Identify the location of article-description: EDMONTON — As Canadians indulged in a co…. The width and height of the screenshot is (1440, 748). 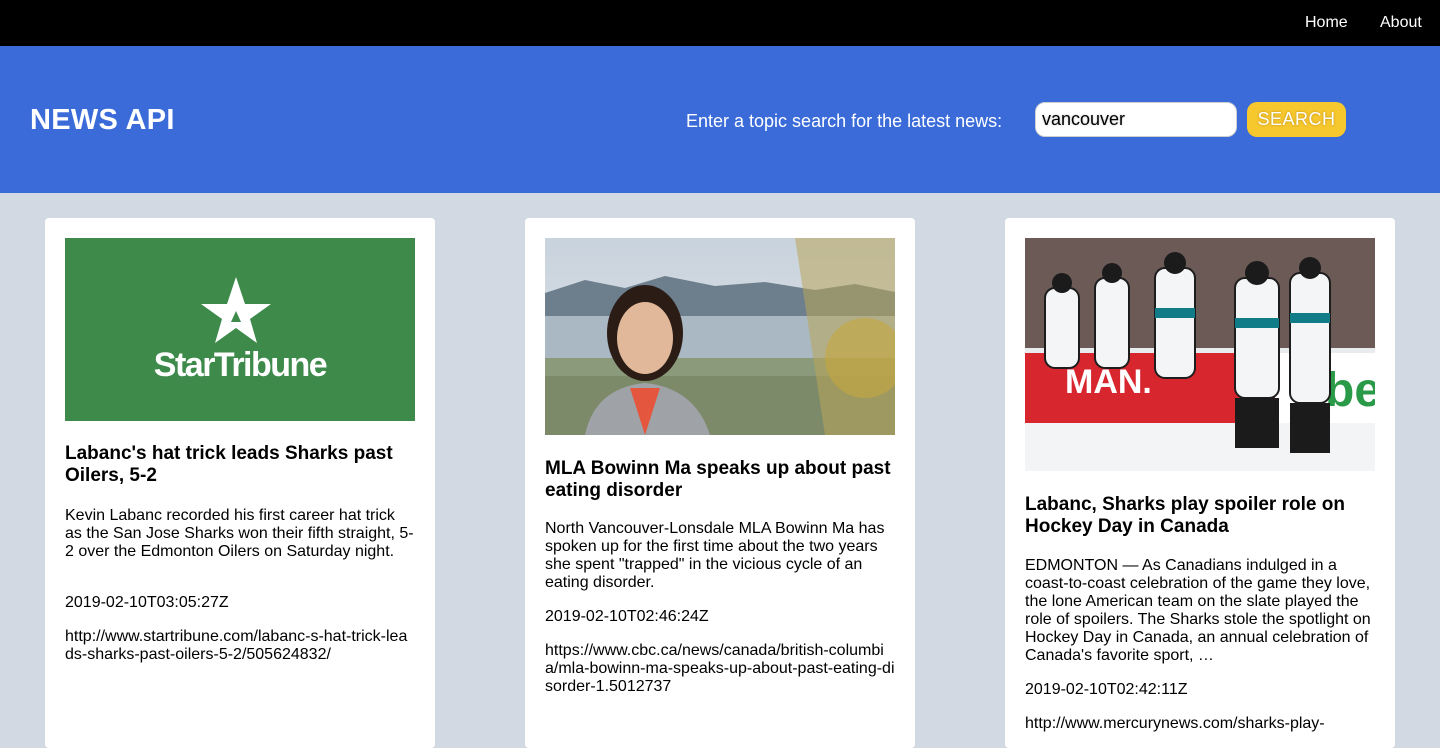
(1198, 610).